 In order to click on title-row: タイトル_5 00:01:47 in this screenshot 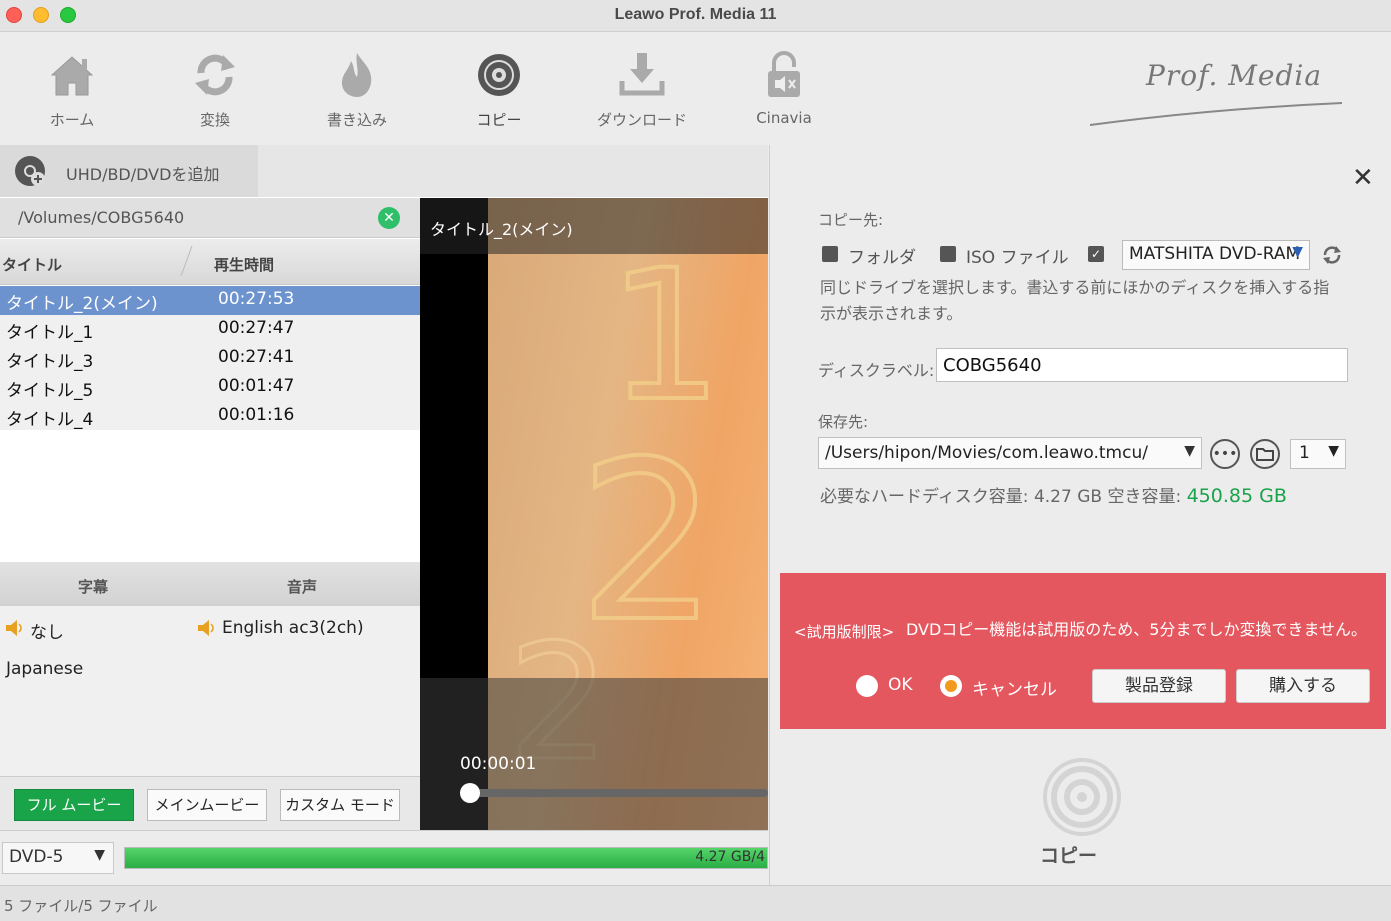, I will do `click(210, 387)`.